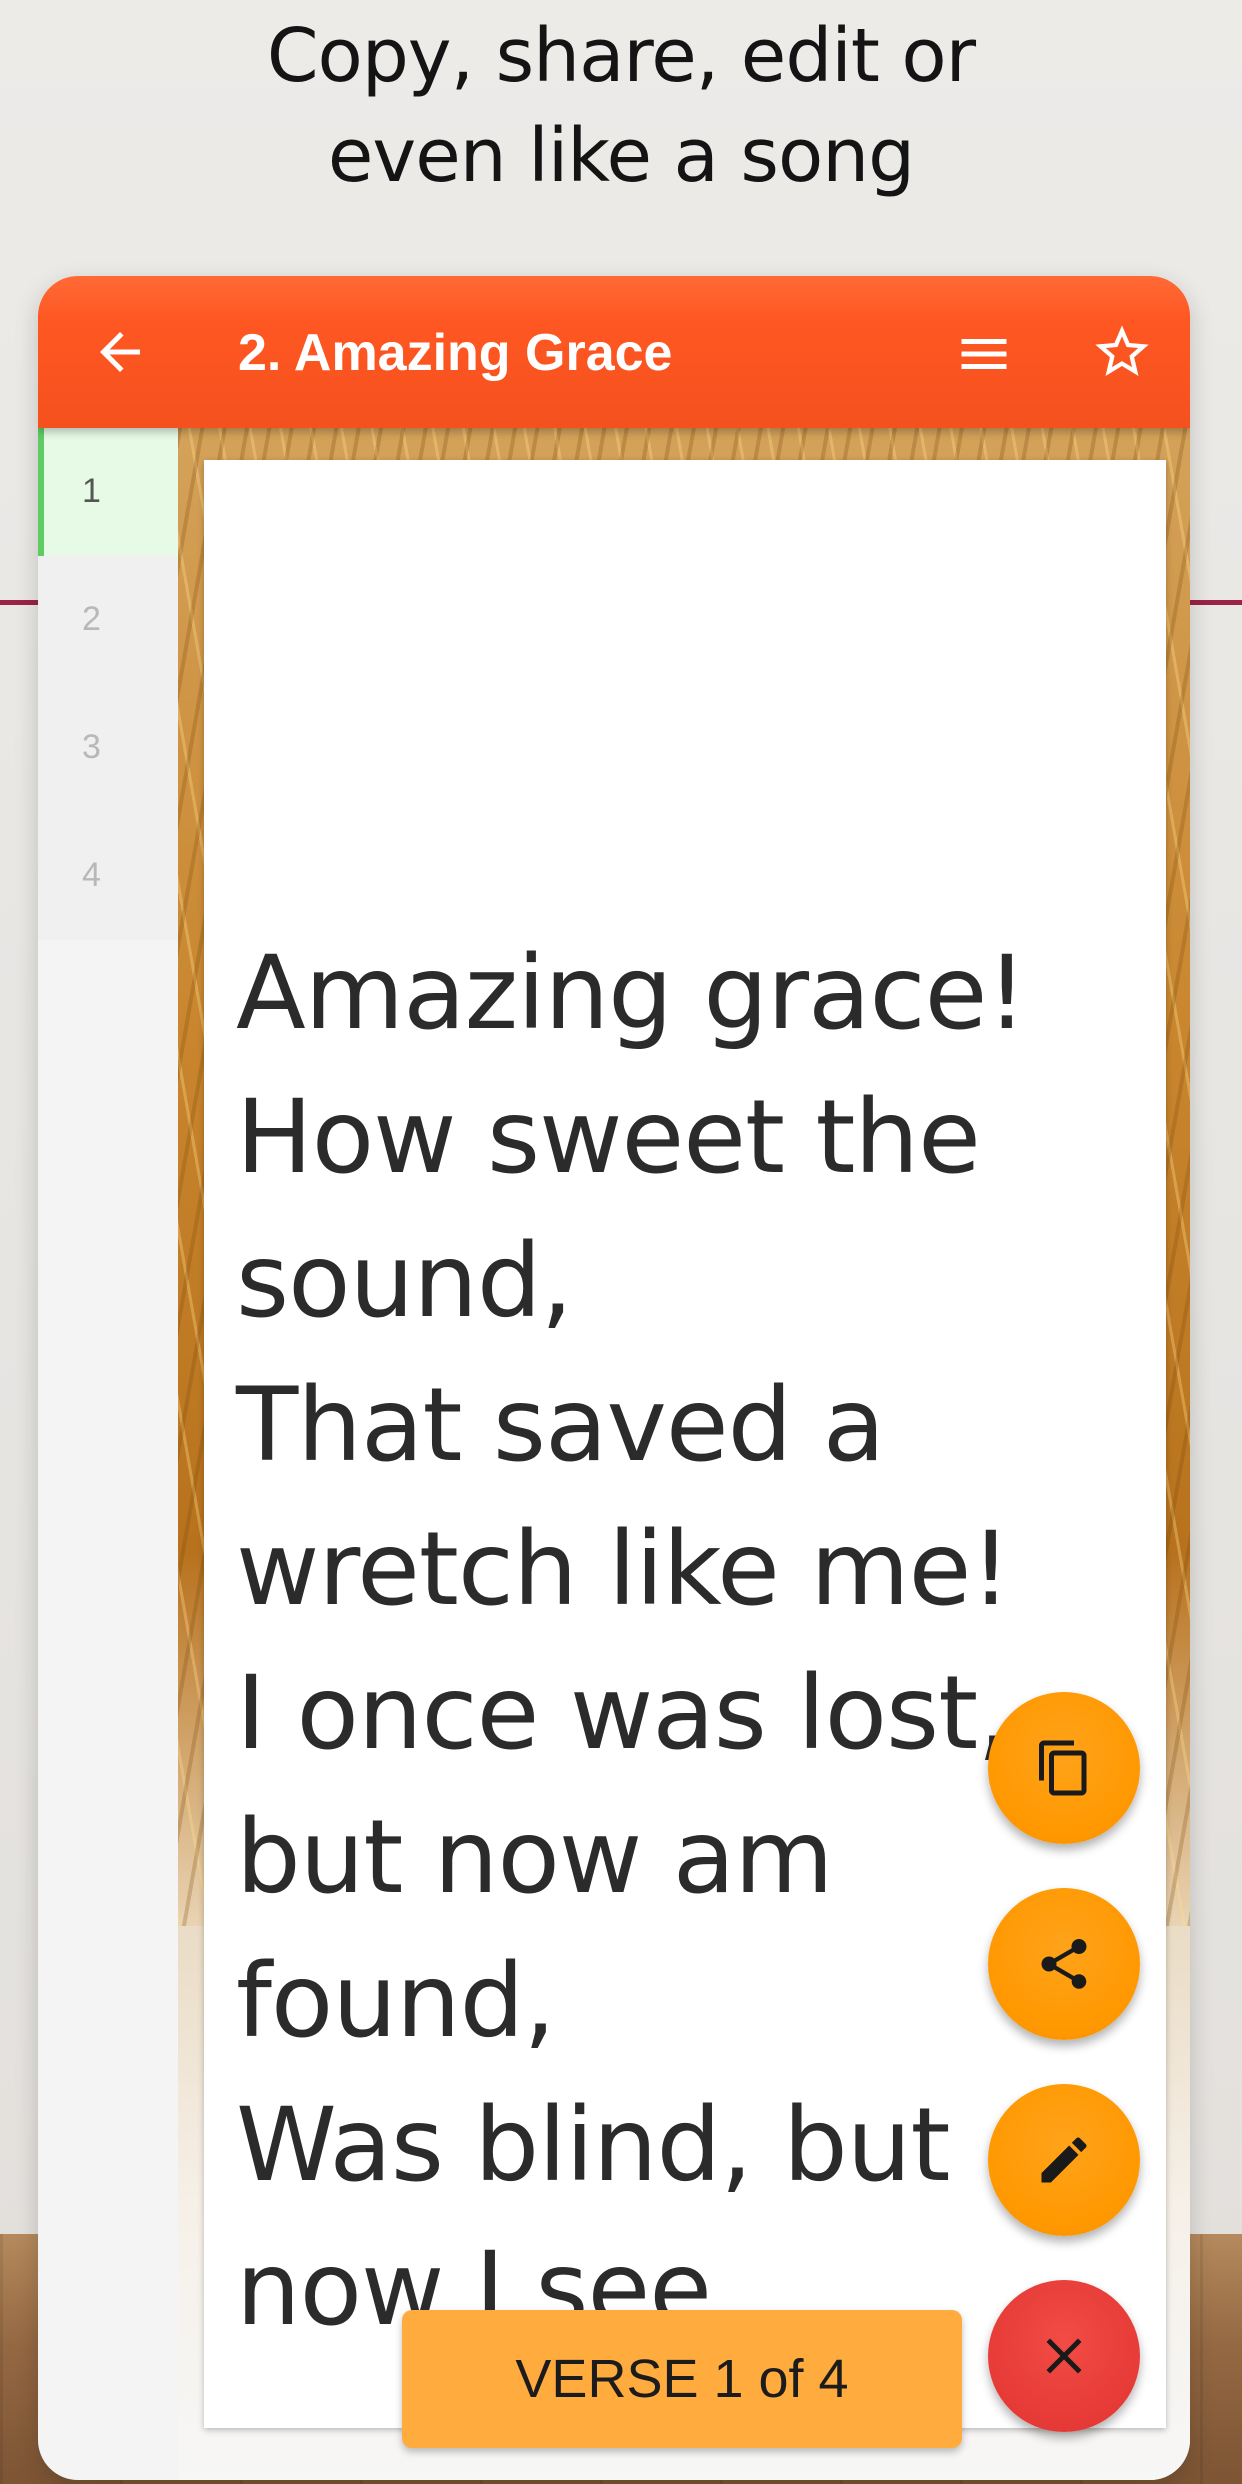 This screenshot has height=2484, width=1242. I want to click on verse-tab-label: 2, so click(91, 619).